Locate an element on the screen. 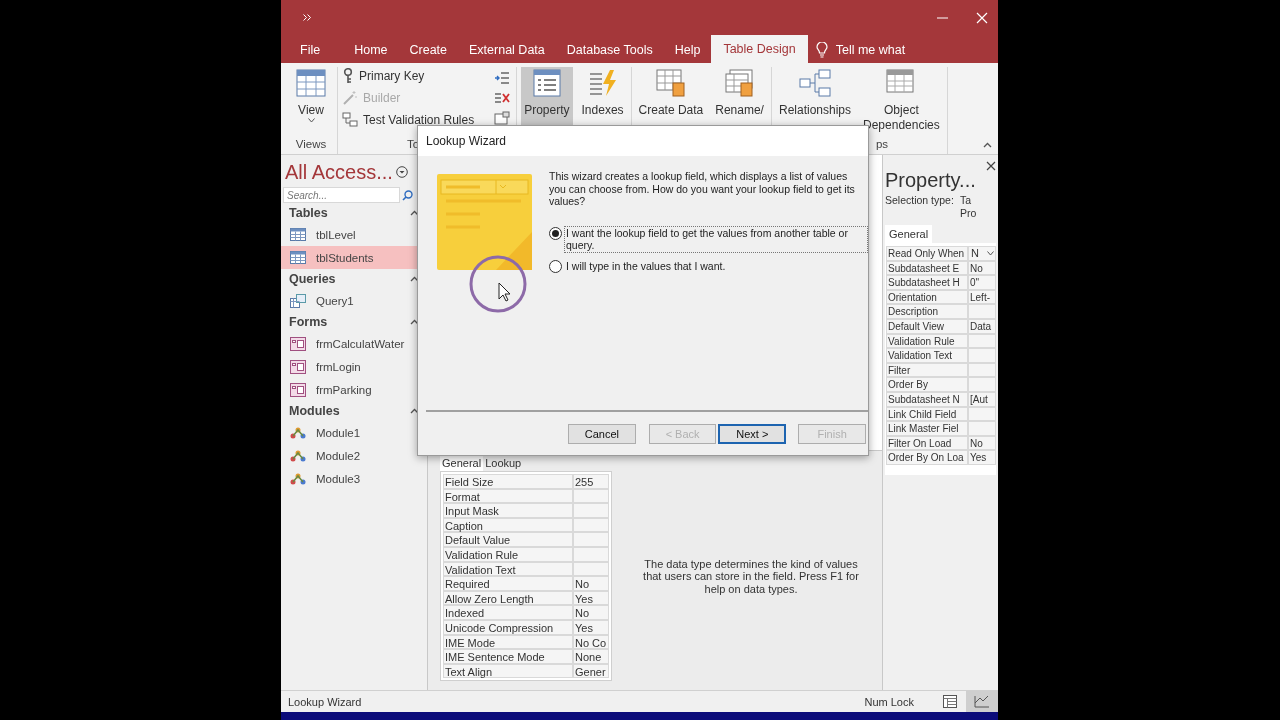 Image resolution: width=1280 pixels, height=720 pixels. property-tab: General is located at coordinates (909, 234).